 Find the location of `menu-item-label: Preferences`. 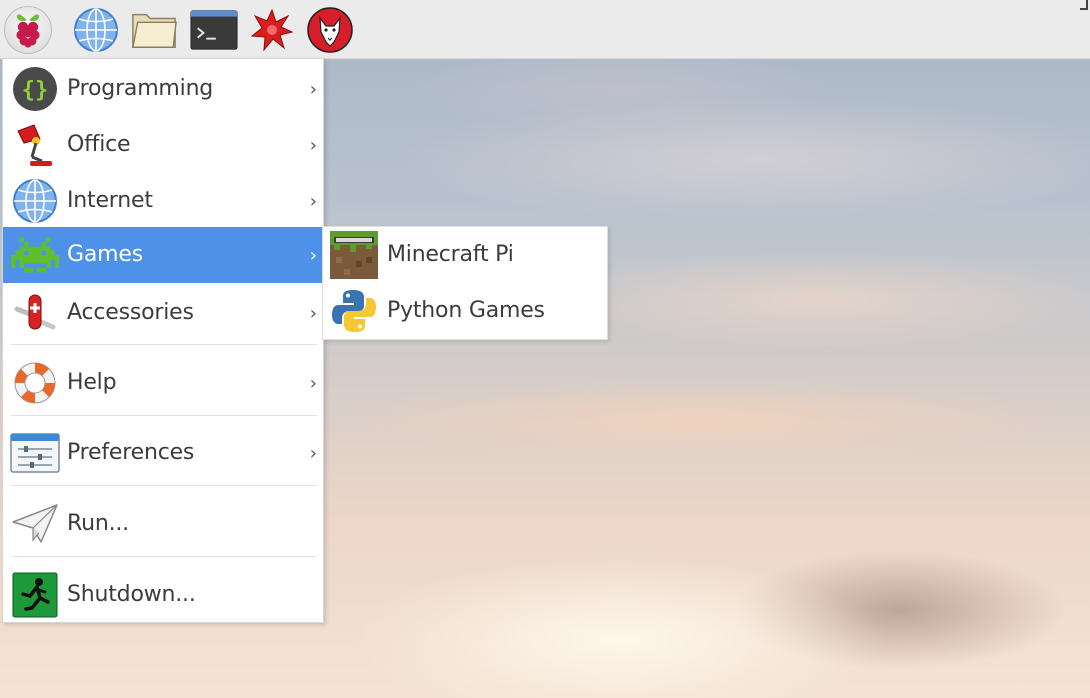

menu-item-label: Preferences is located at coordinates (131, 452).